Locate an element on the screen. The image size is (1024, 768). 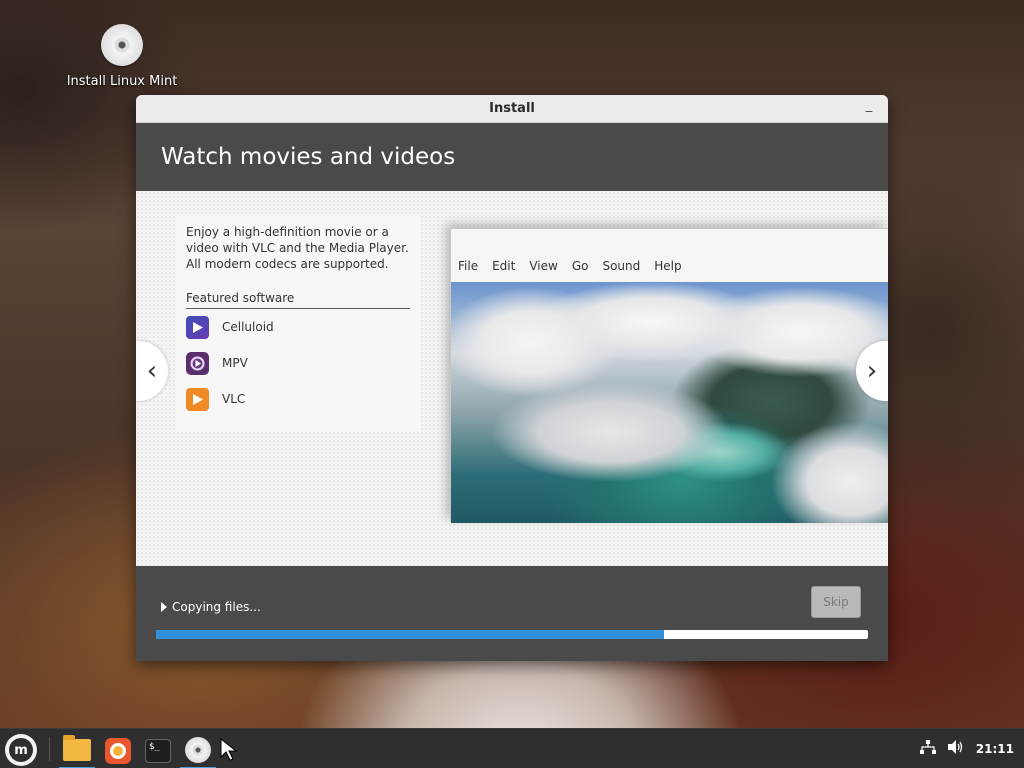
window-title: Install is located at coordinates (512, 108).